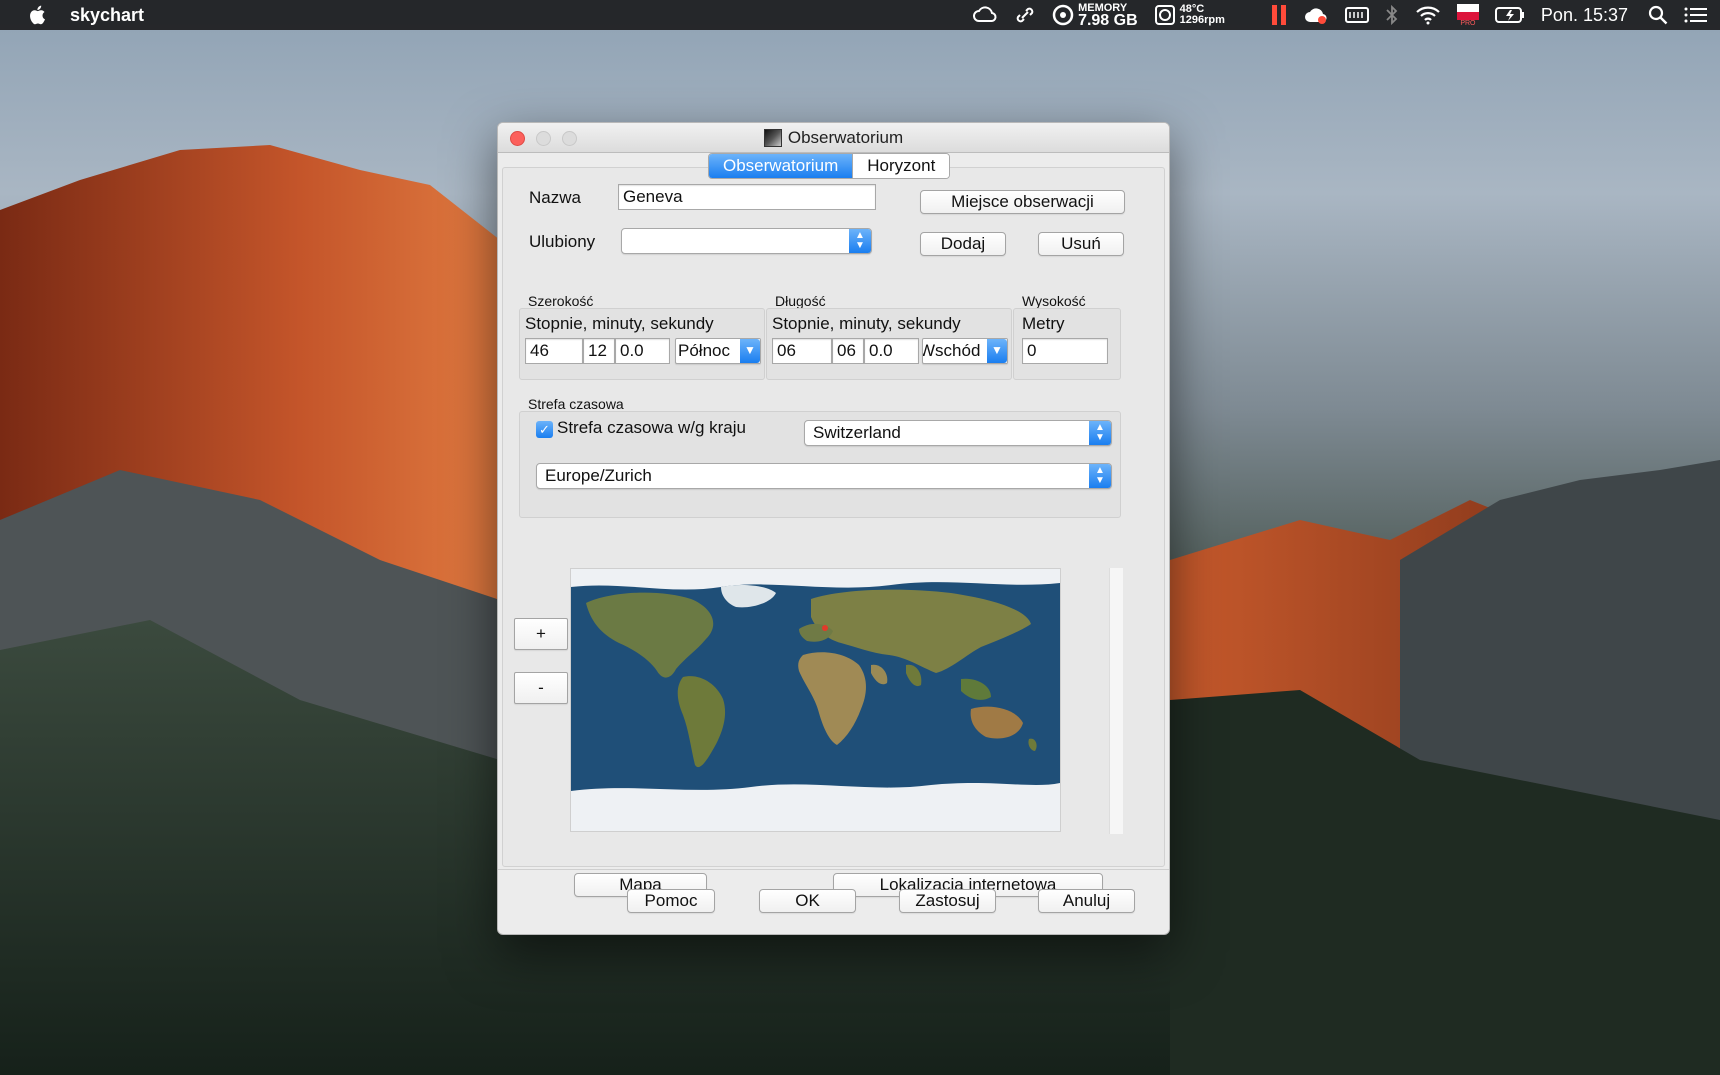  I want to click on window-titlebar: Obserwatorium, so click(833, 138).